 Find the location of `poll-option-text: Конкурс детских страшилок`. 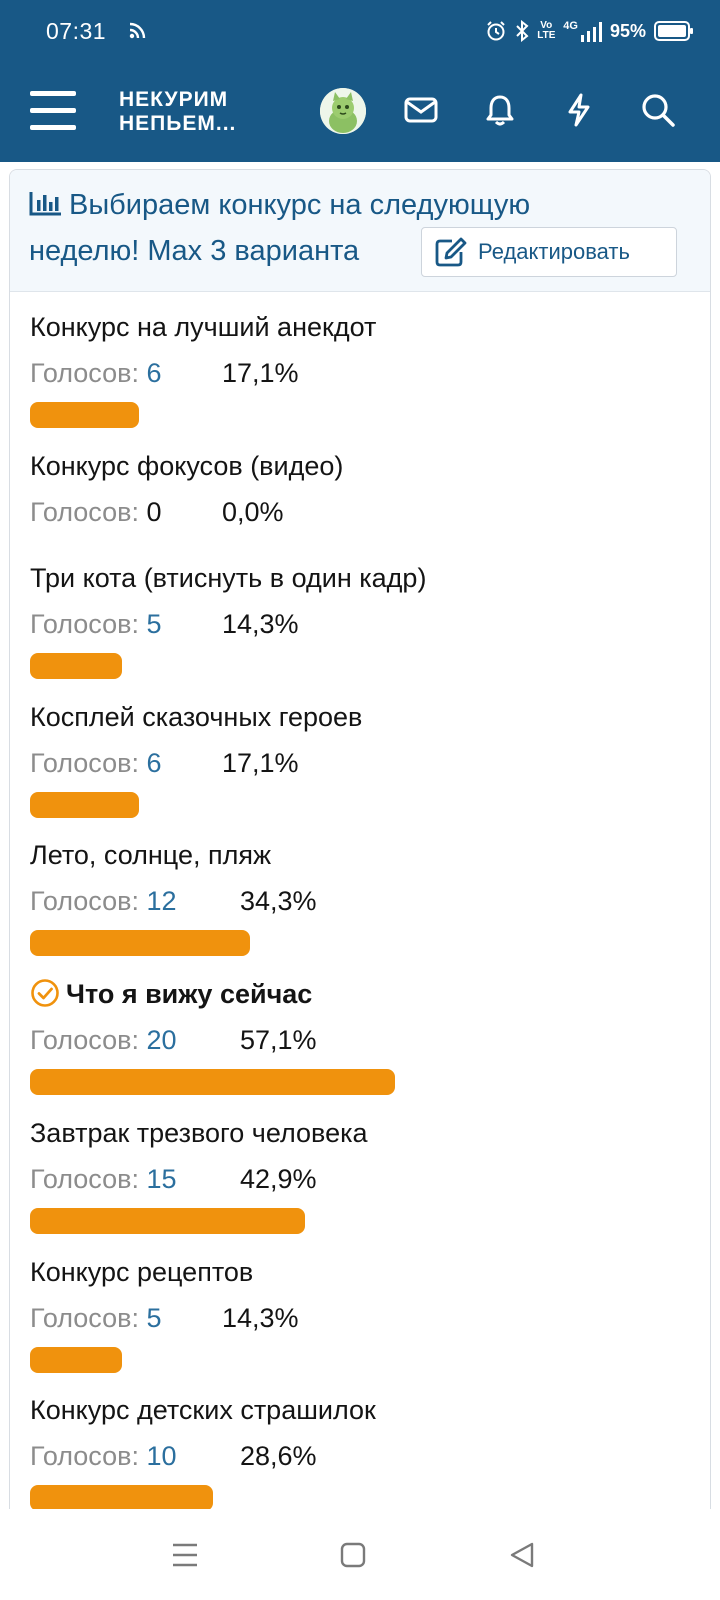

poll-option-text: Конкурс детских страшилок is located at coordinates (203, 1410).